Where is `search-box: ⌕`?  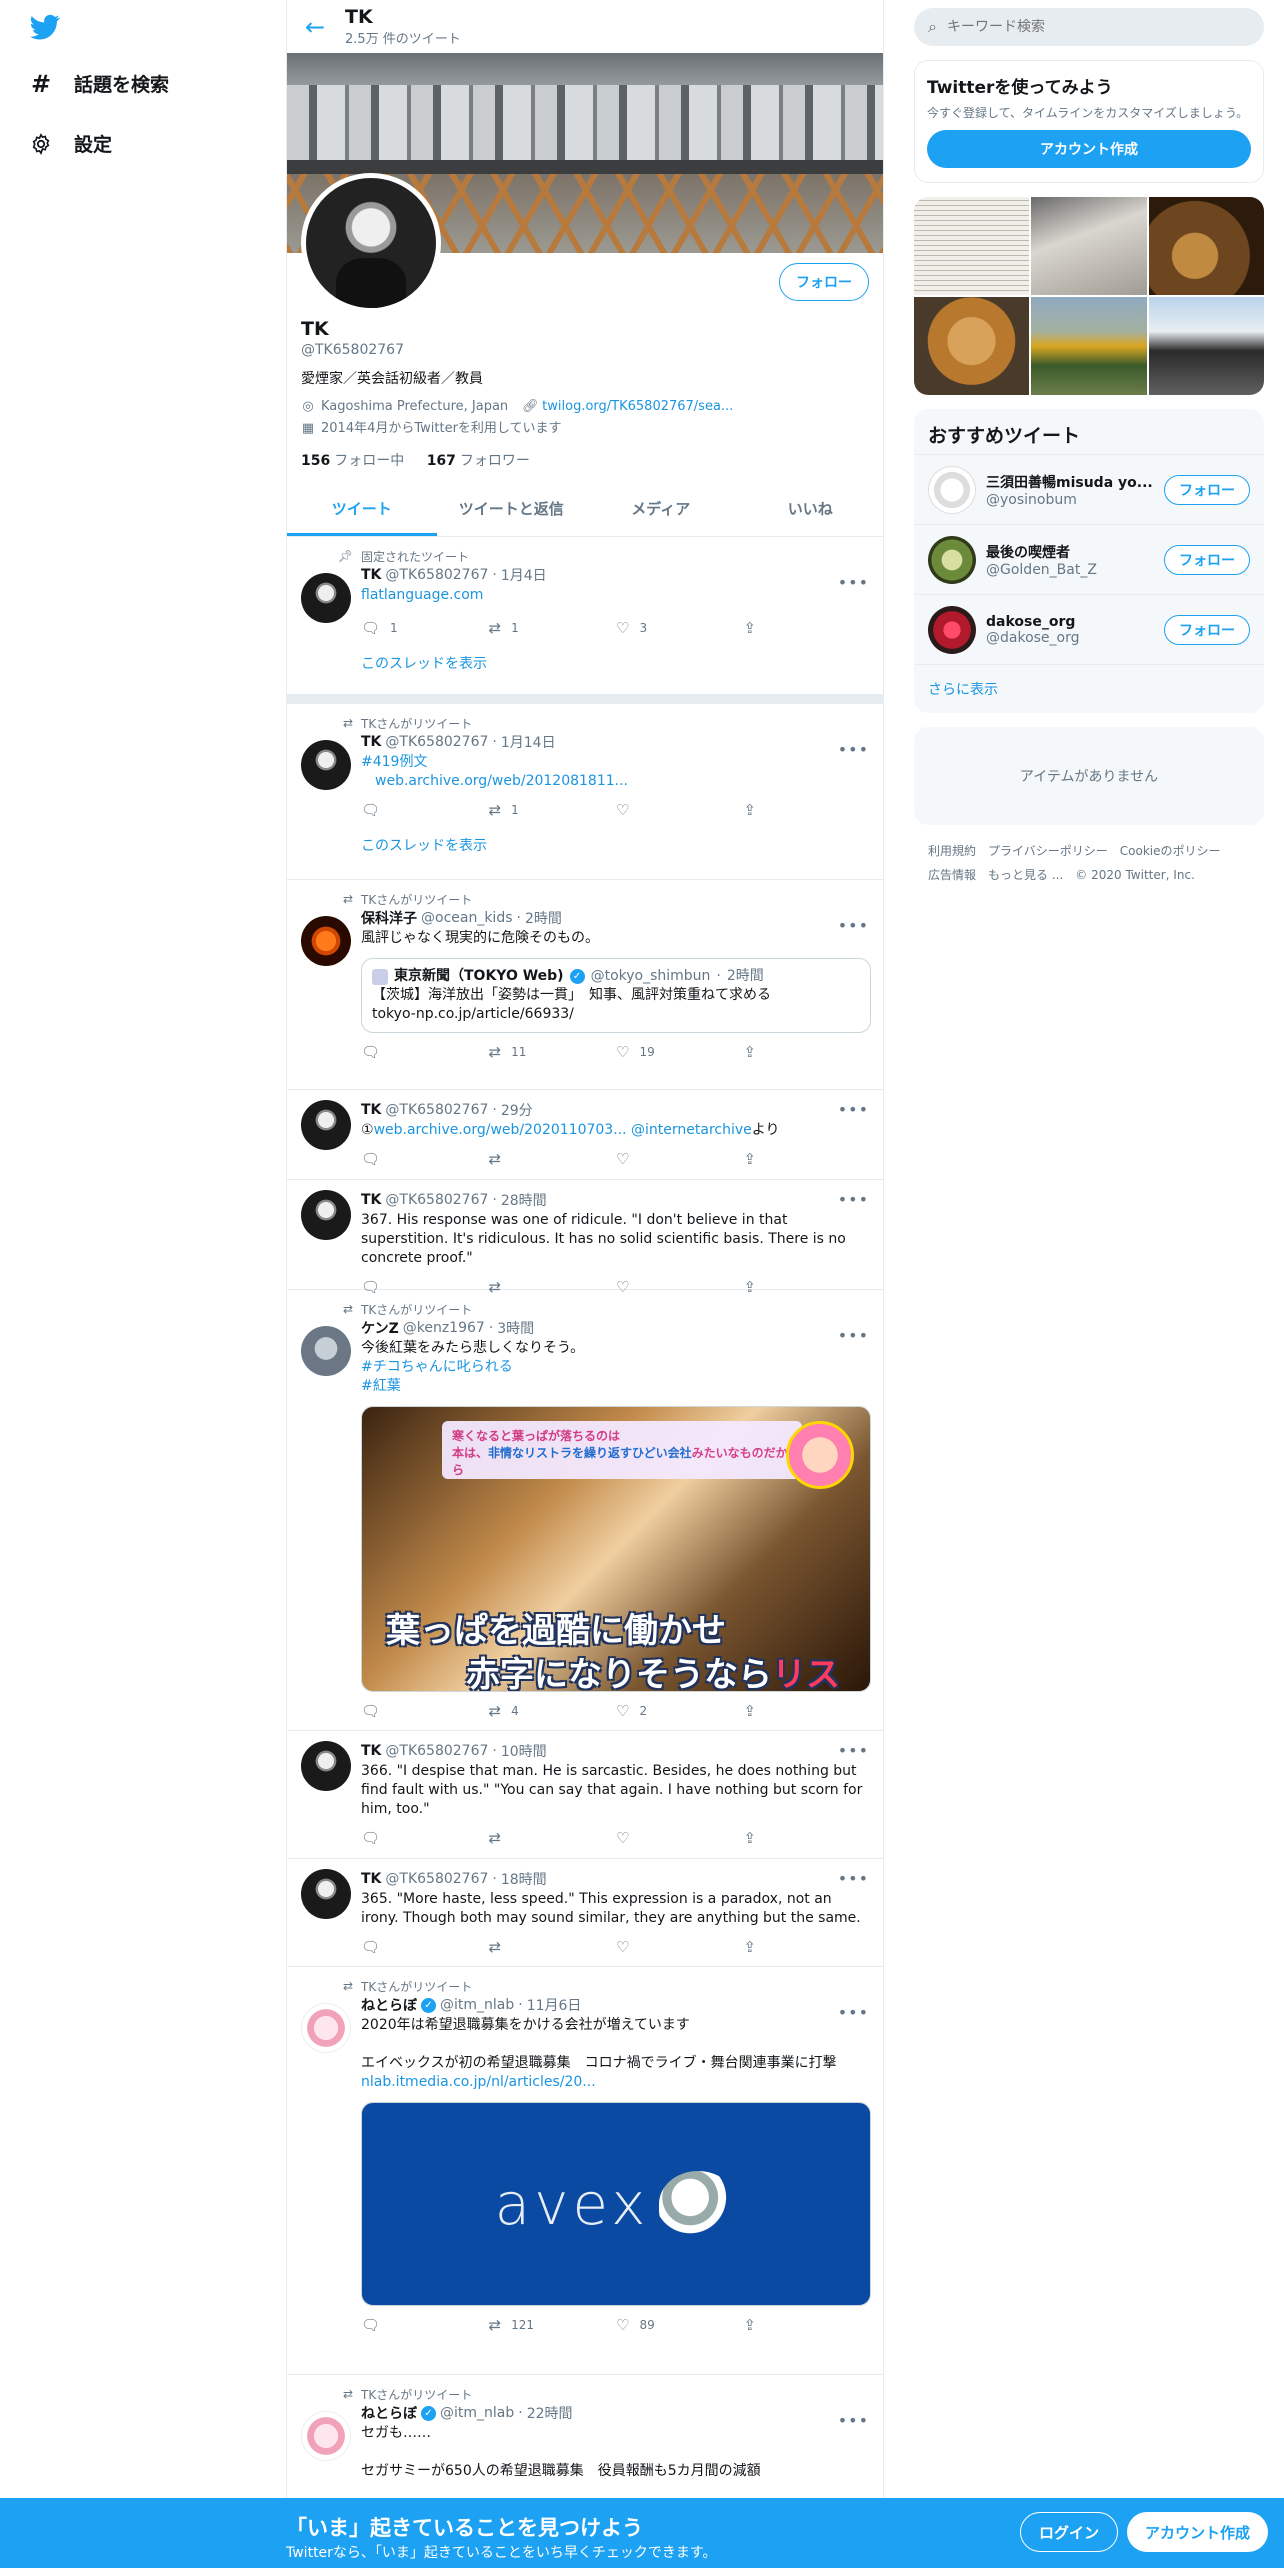 search-box: ⌕ is located at coordinates (1089, 27).